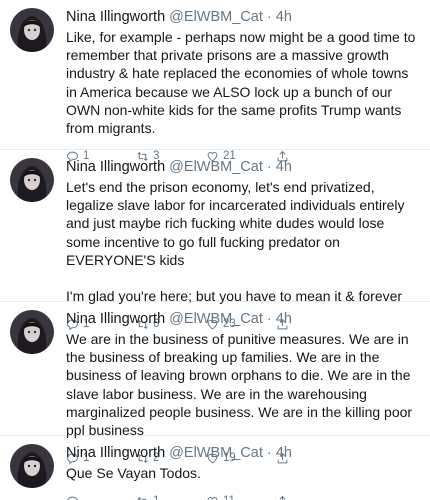 The width and height of the screenshot is (430, 500). What do you see at coordinates (142, 498) in the screenshot?
I see `retweet-icon` at bounding box center [142, 498].